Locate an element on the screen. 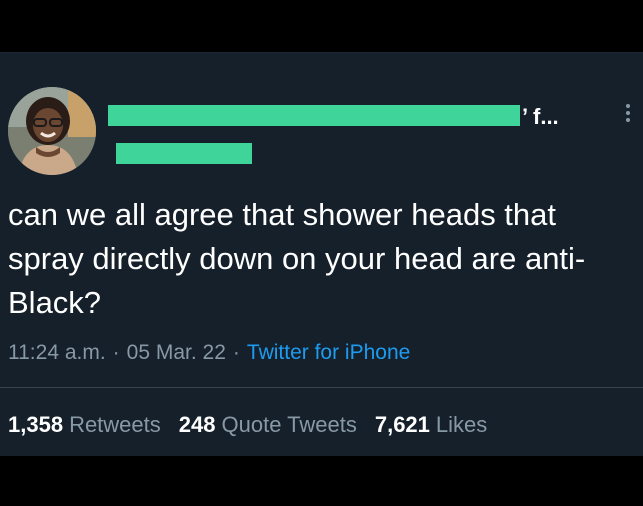 The height and width of the screenshot is (506, 643). retweets-label: Retweets is located at coordinates (115, 424).